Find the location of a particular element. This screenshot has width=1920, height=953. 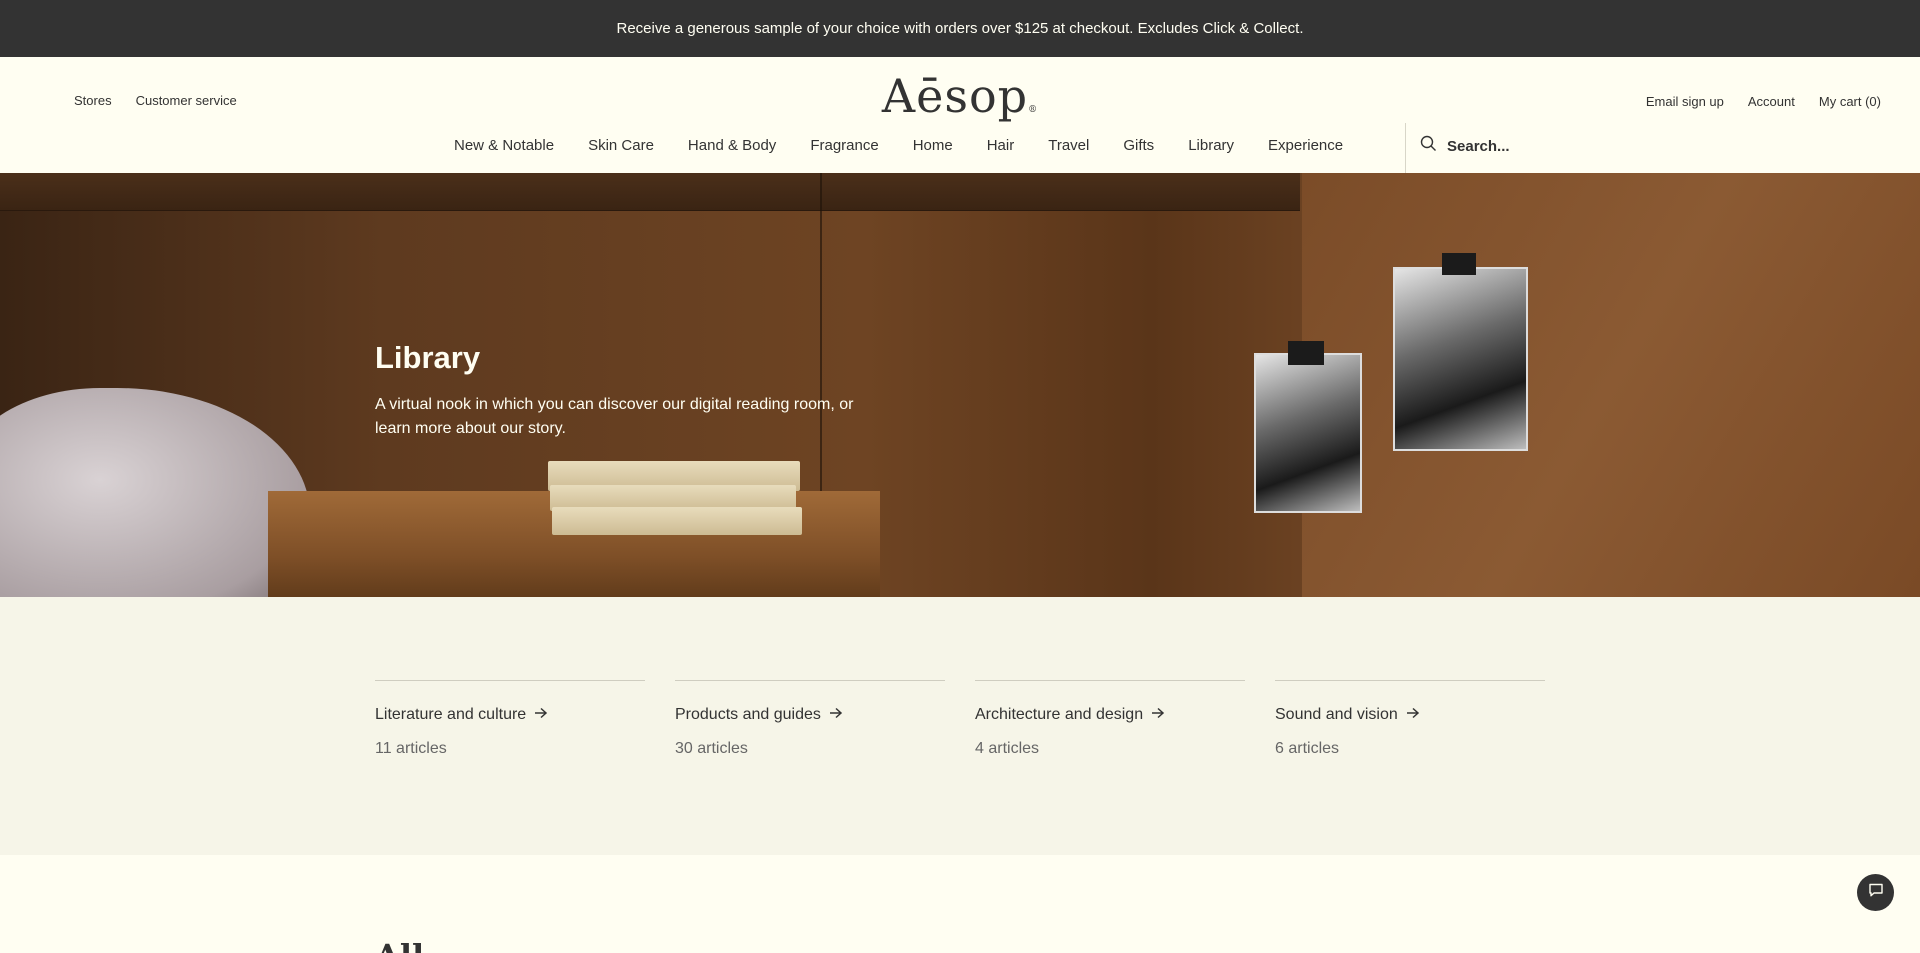

category-card: Sound and vision 6 articles is located at coordinates (1410, 719).